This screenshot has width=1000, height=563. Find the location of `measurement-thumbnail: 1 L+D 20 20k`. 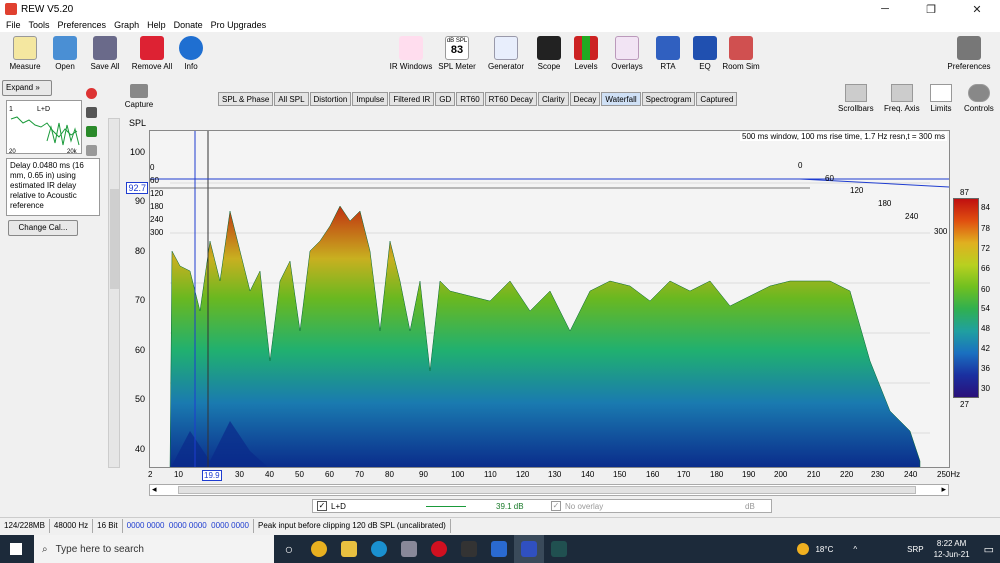

measurement-thumbnail: 1 L+D 20 20k is located at coordinates (44, 127).